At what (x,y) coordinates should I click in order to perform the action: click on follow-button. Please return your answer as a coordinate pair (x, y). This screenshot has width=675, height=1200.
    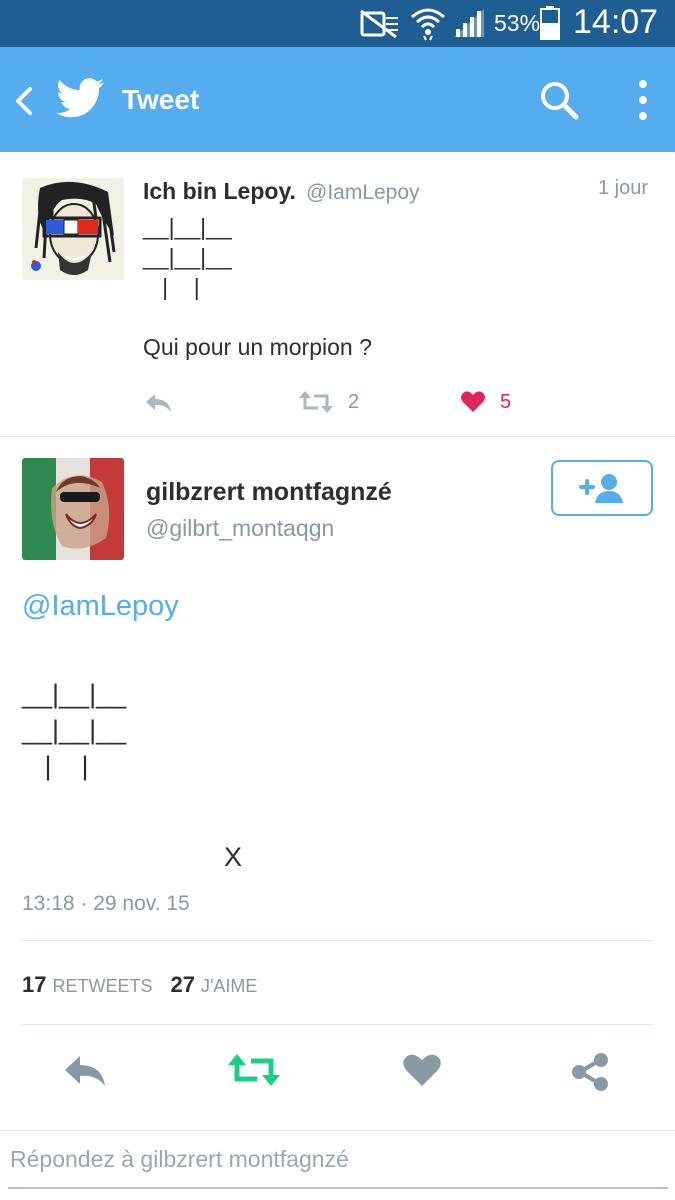
    Looking at the image, I should click on (602, 488).